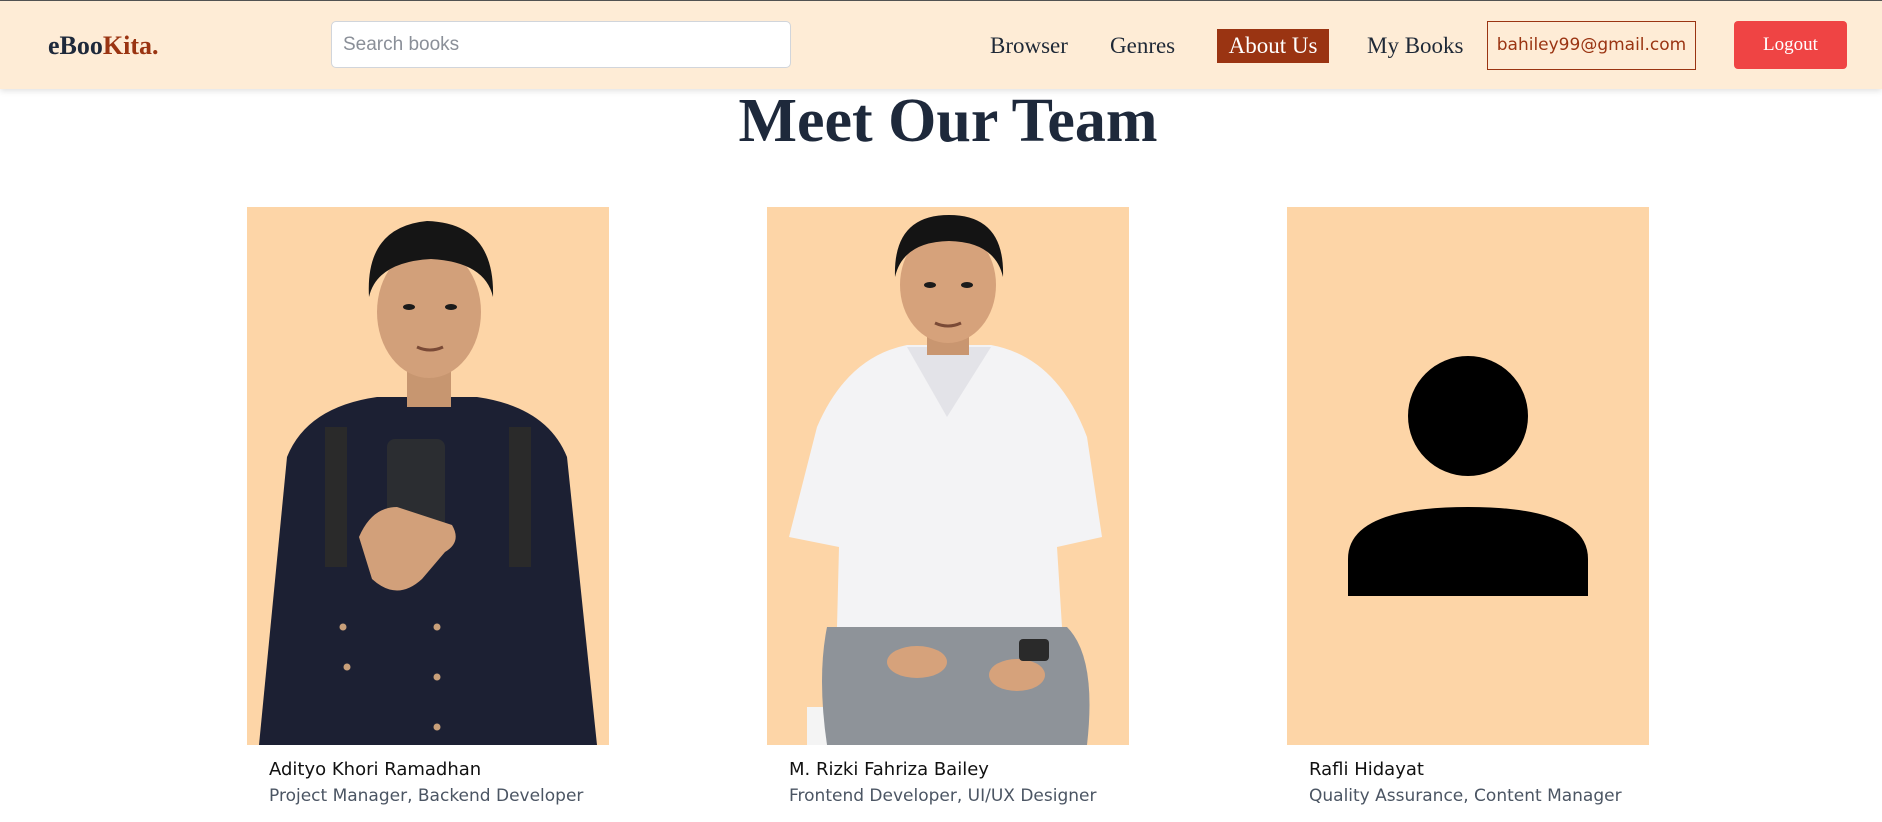  What do you see at coordinates (1273, 46) in the screenshot?
I see `nav-about-us: About Us` at bounding box center [1273, 46].